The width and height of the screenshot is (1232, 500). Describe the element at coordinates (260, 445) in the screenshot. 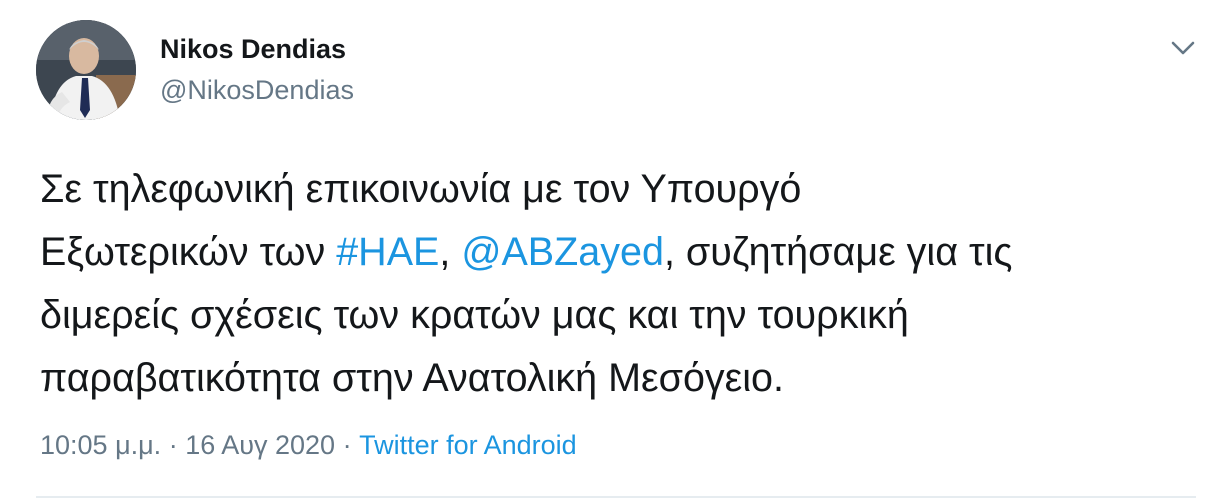

I see `tweet-date: 16 Αυγ 2020` at that location.